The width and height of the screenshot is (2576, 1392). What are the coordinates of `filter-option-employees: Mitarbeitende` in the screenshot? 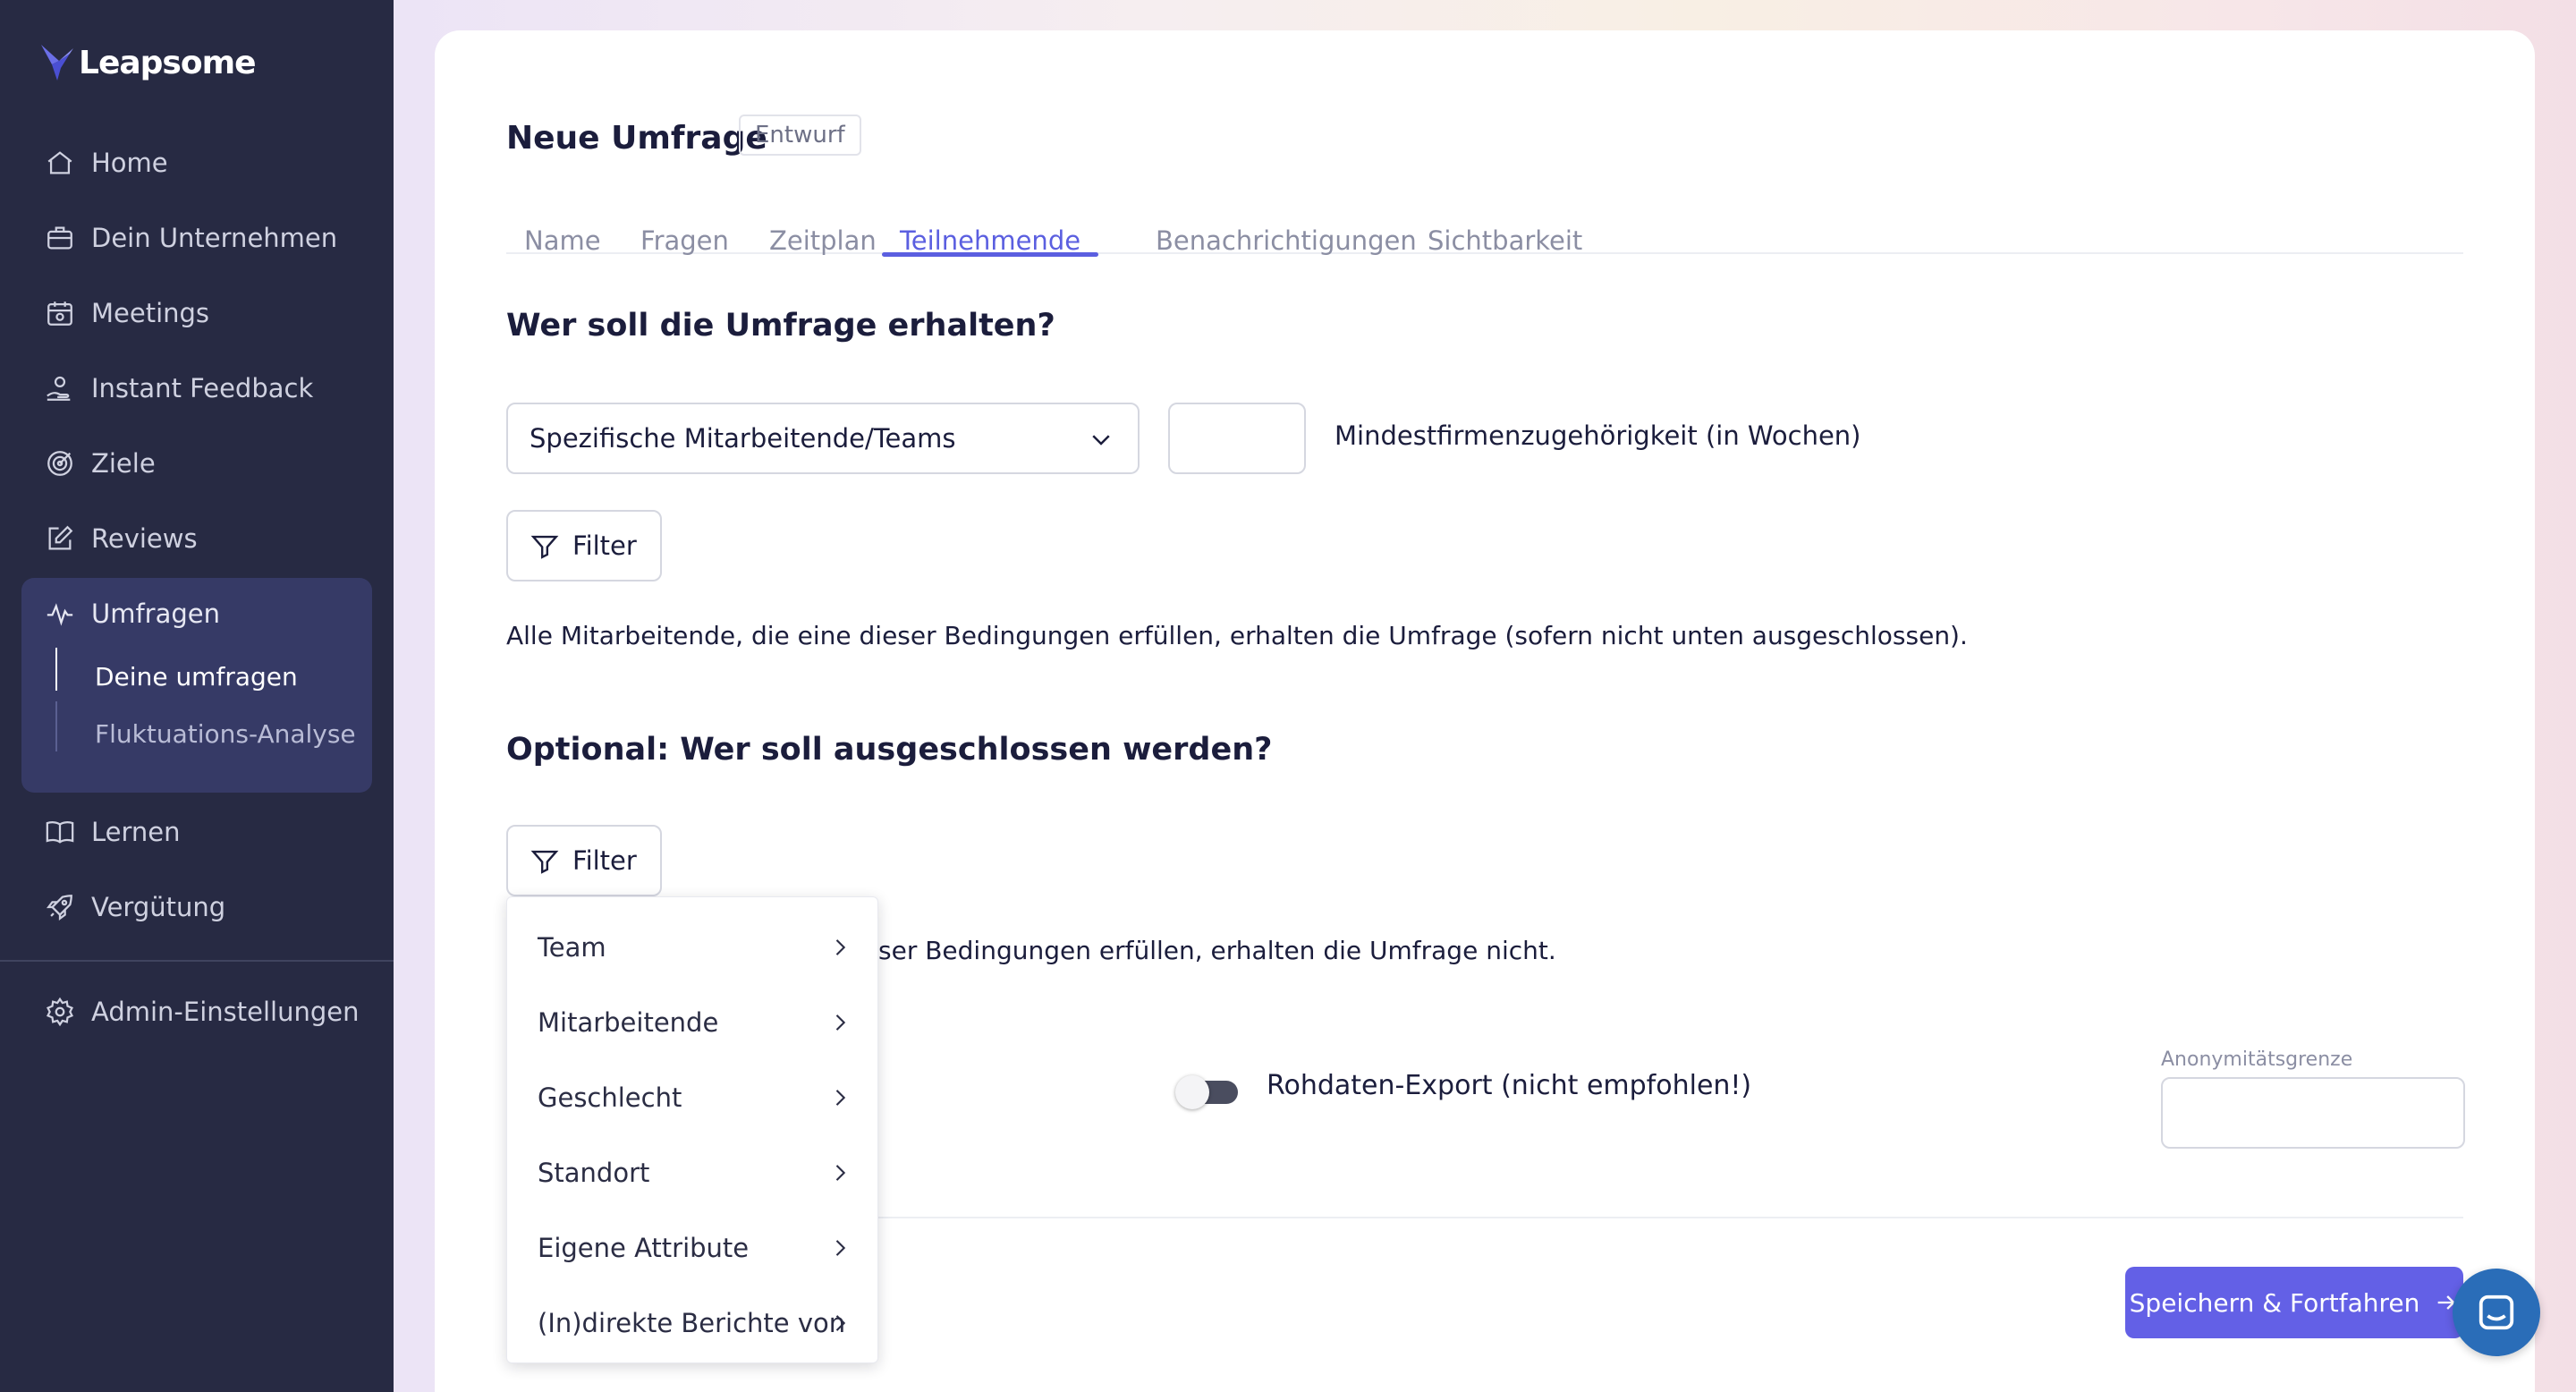 It's located at (693, 1022).